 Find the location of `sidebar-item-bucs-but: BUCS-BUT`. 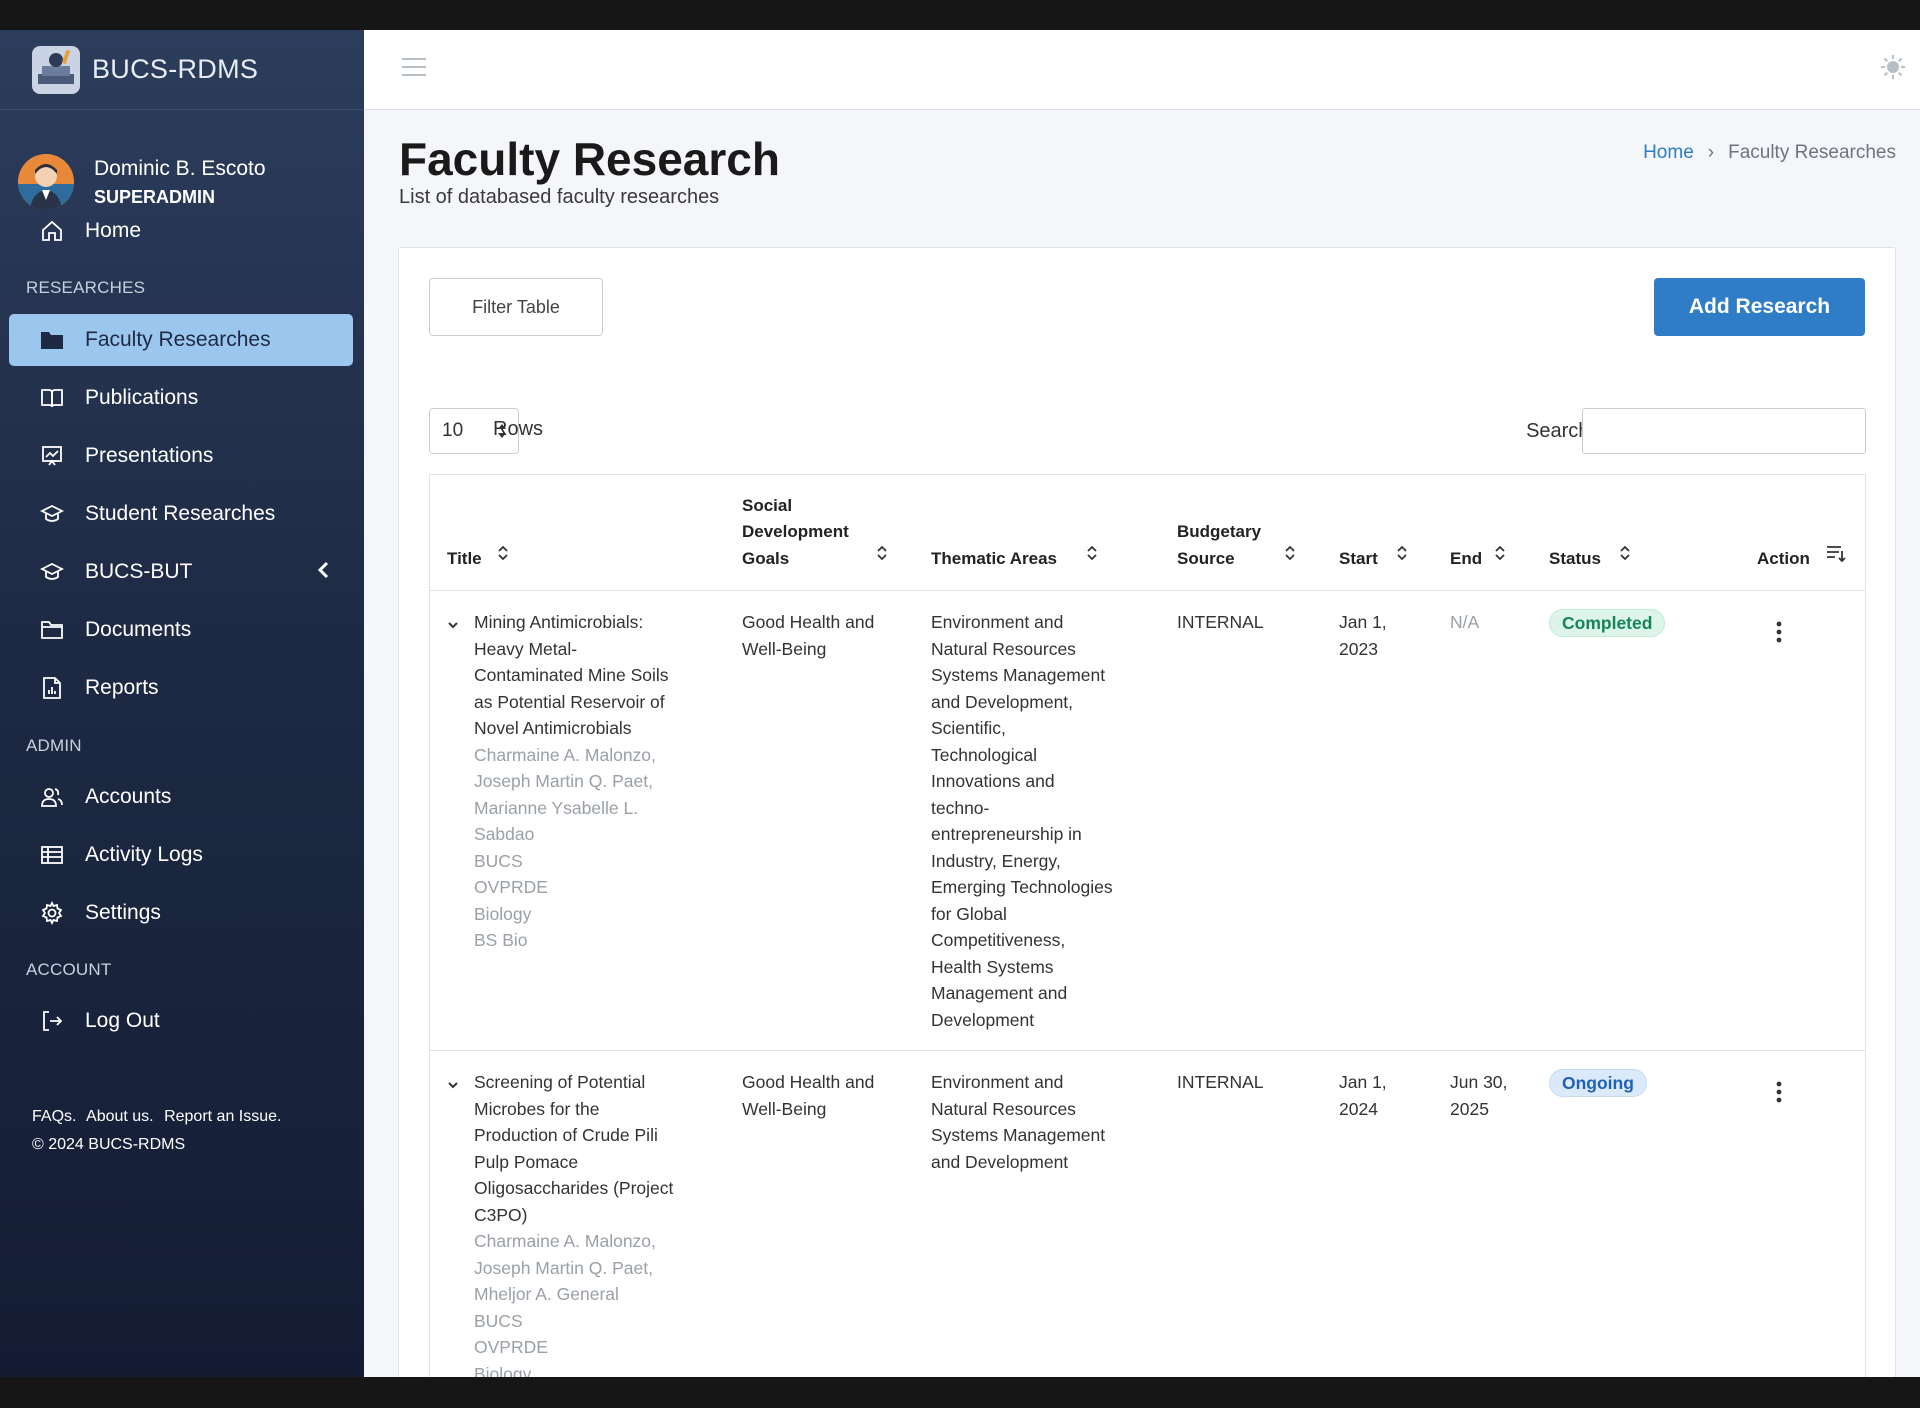

sidebar-item-bucs-but: BUCS-BUT is located at coordinates (181, 572).